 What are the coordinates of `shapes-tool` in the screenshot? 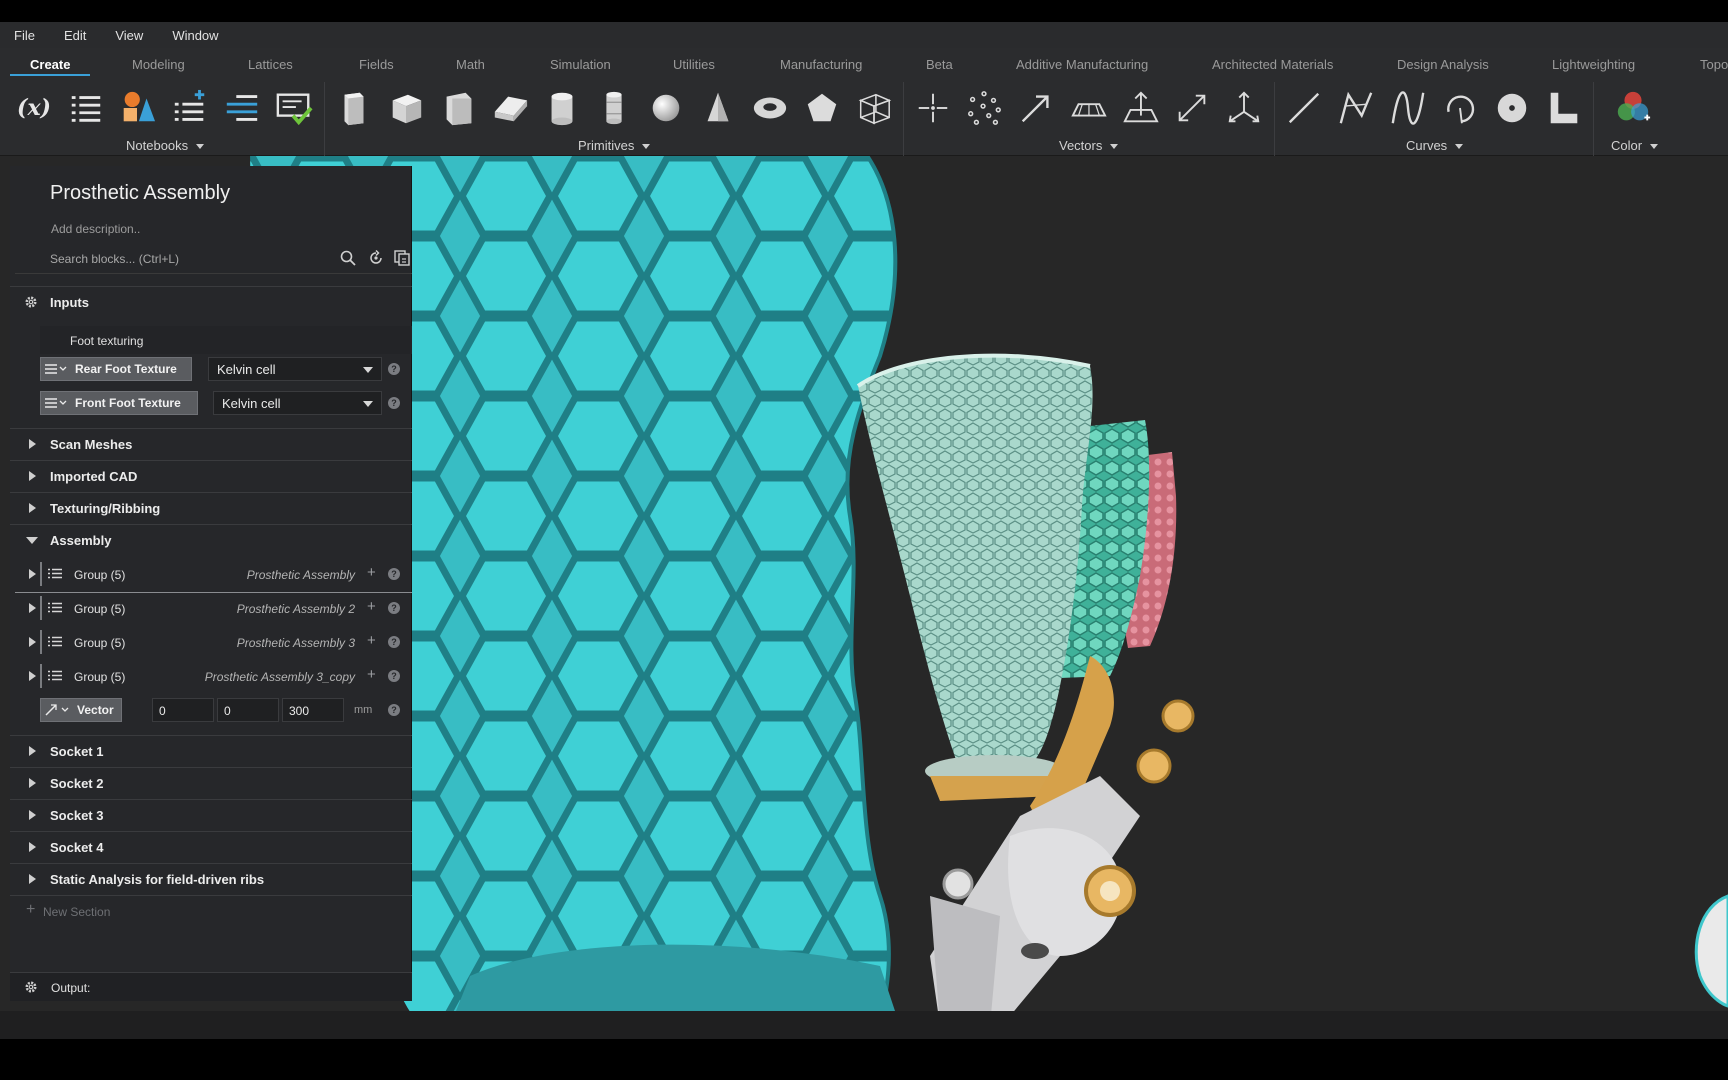 It's located at (137, 108).